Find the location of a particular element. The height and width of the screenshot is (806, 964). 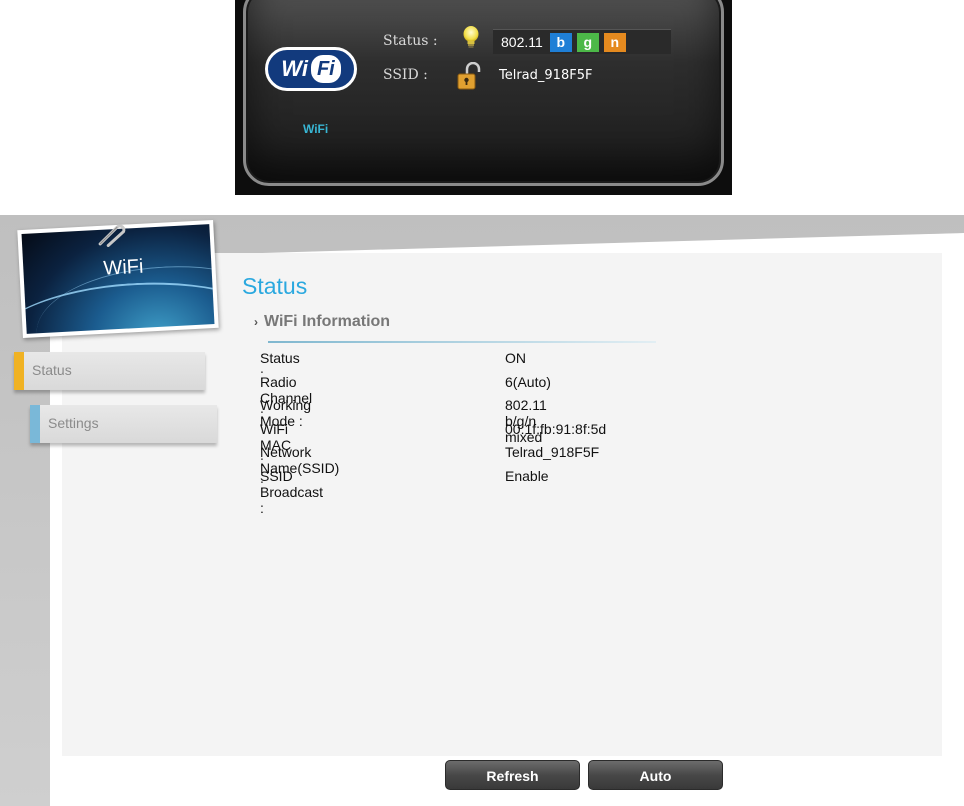

paperclip-icon is located at coordinates (112, 235).